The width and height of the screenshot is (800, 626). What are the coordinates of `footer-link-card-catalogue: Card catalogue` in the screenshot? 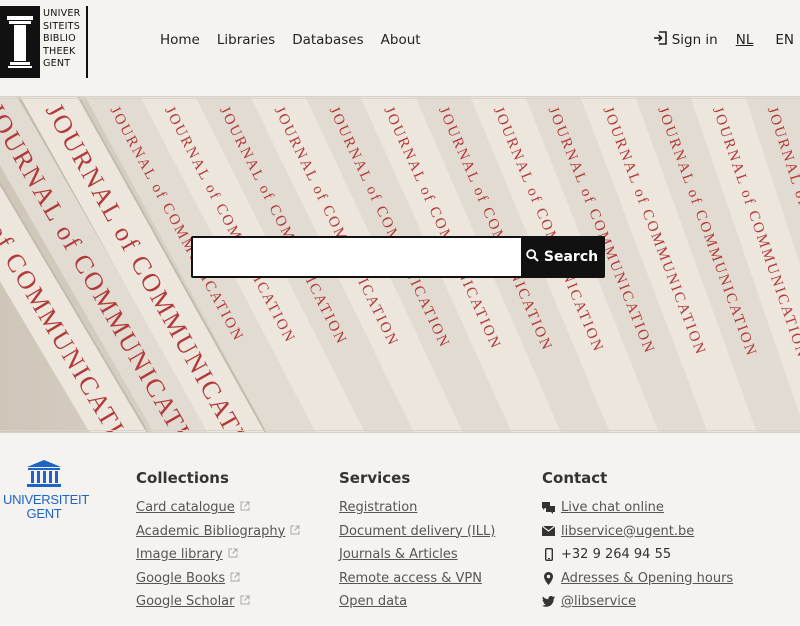 It's located at (218, 508).